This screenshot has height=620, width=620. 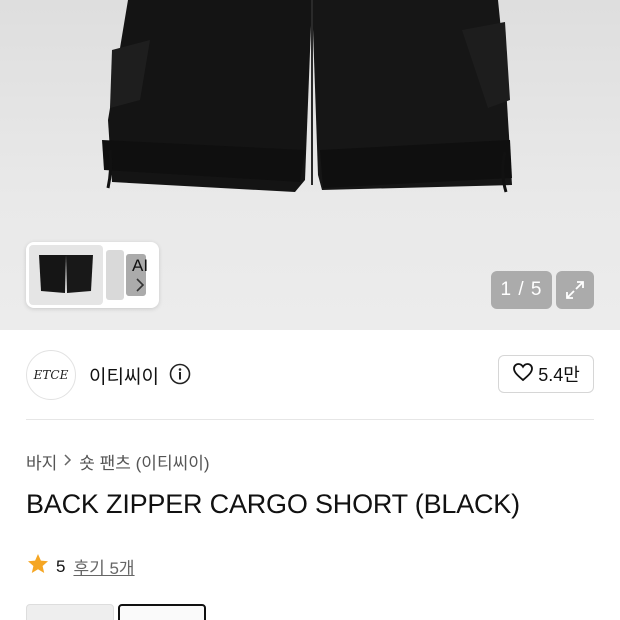 I want to click on like-button: 5.4만, so click(x=546, y=374).